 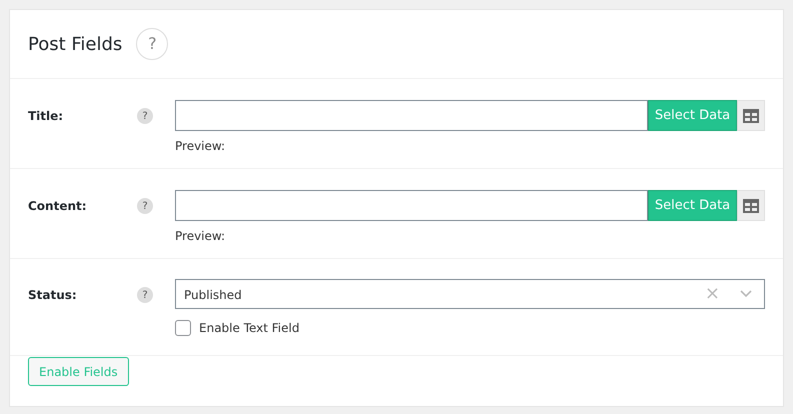 I want to click on status-select: Published ×, so click(x=470, y=294).